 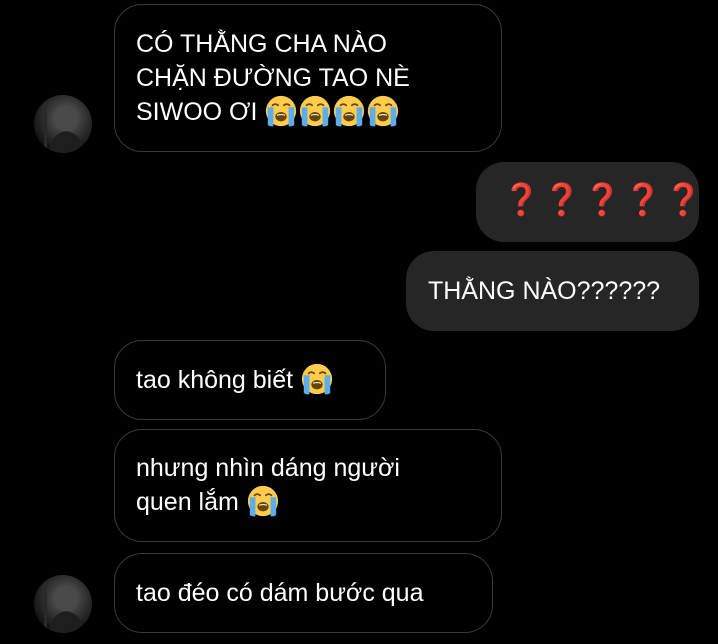 I want to click on message-bubble-outgoing: THẰNG NÀO??????, so click(x=552, y=291).